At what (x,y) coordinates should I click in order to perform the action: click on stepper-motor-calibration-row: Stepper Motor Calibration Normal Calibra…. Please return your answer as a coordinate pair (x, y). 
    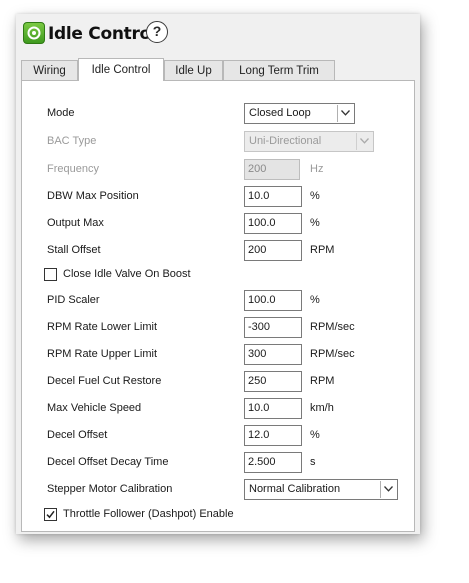
    Looking at the image, I should click on (219, 490).